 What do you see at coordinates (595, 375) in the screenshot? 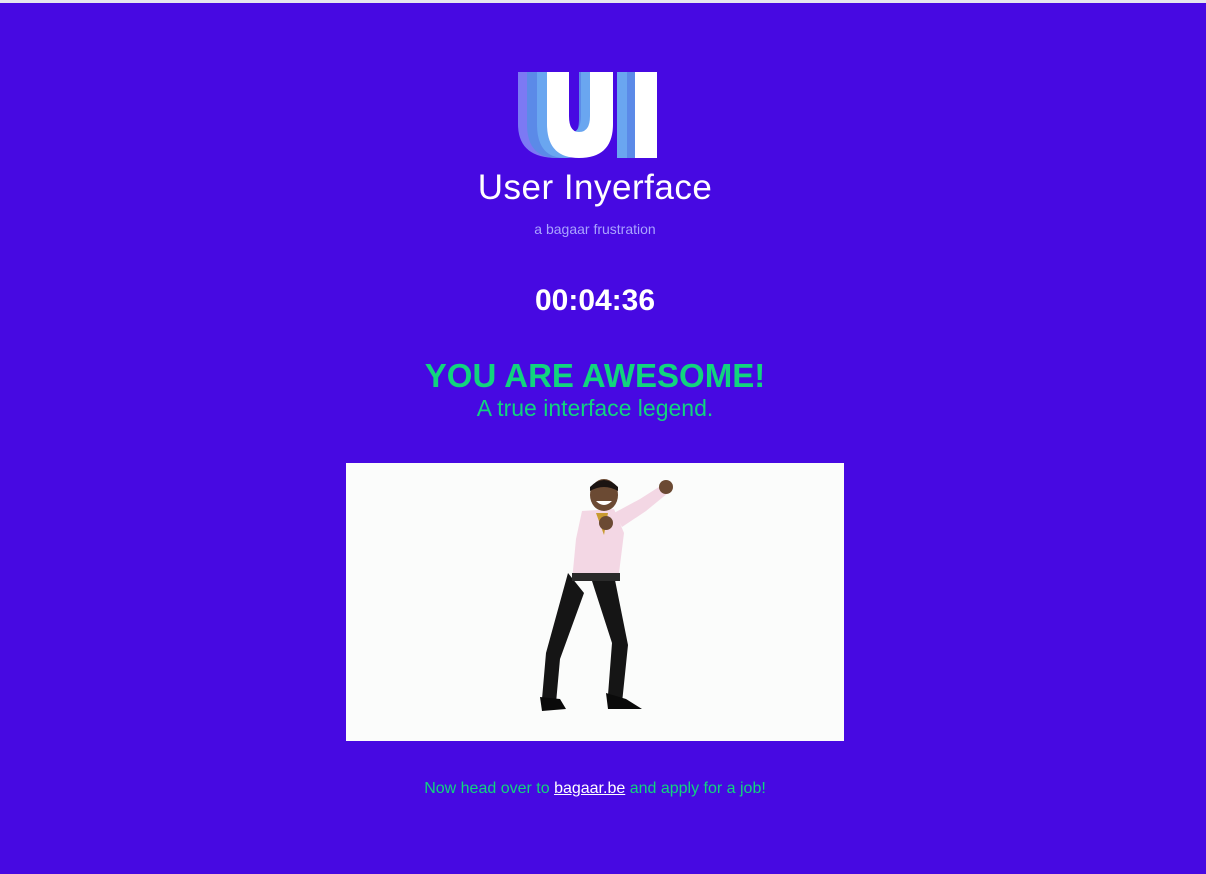
I see `success-headline: YOU ARE AWESOME!` at bounding box center [595, 375].